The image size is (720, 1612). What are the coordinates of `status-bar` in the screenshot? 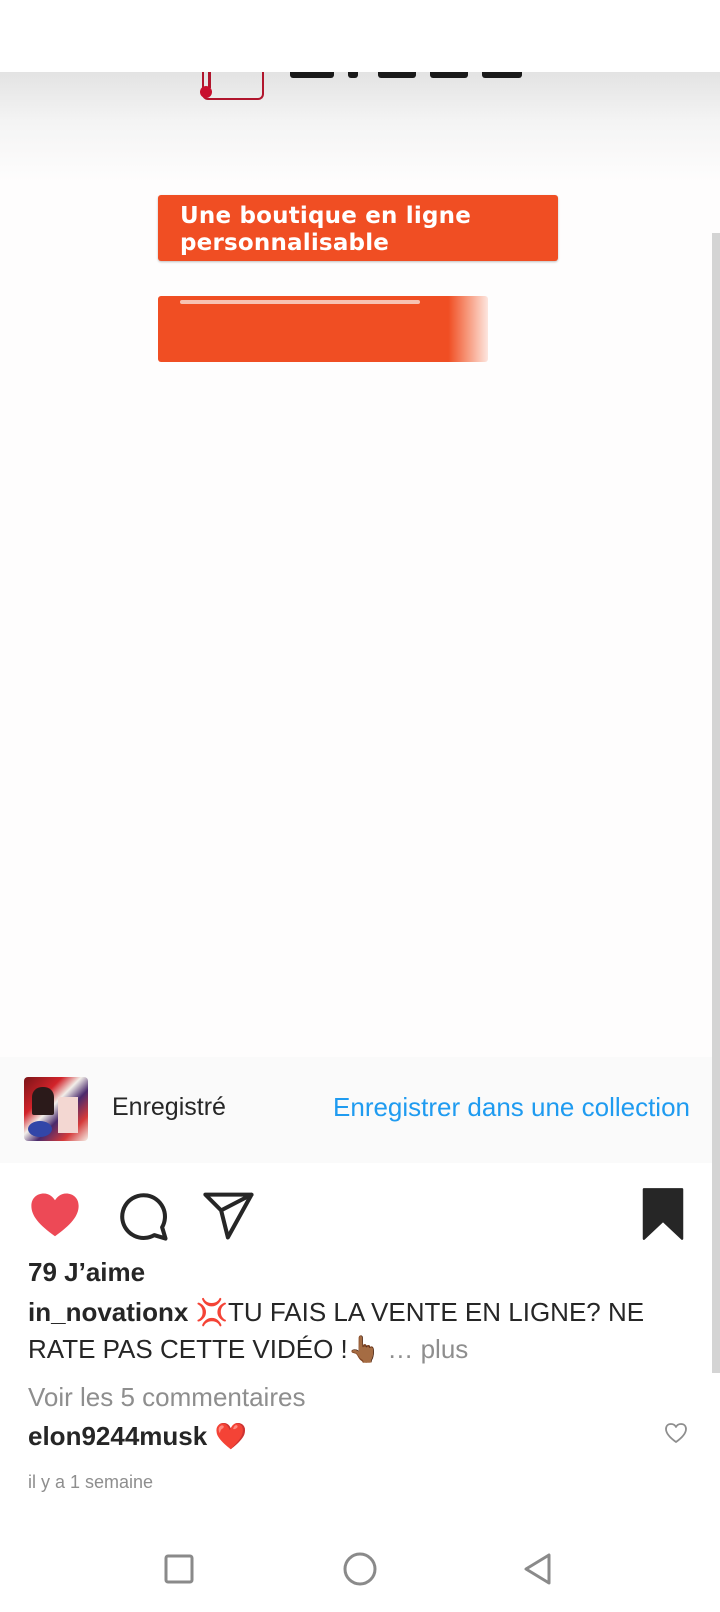 It's located at (360, 36).